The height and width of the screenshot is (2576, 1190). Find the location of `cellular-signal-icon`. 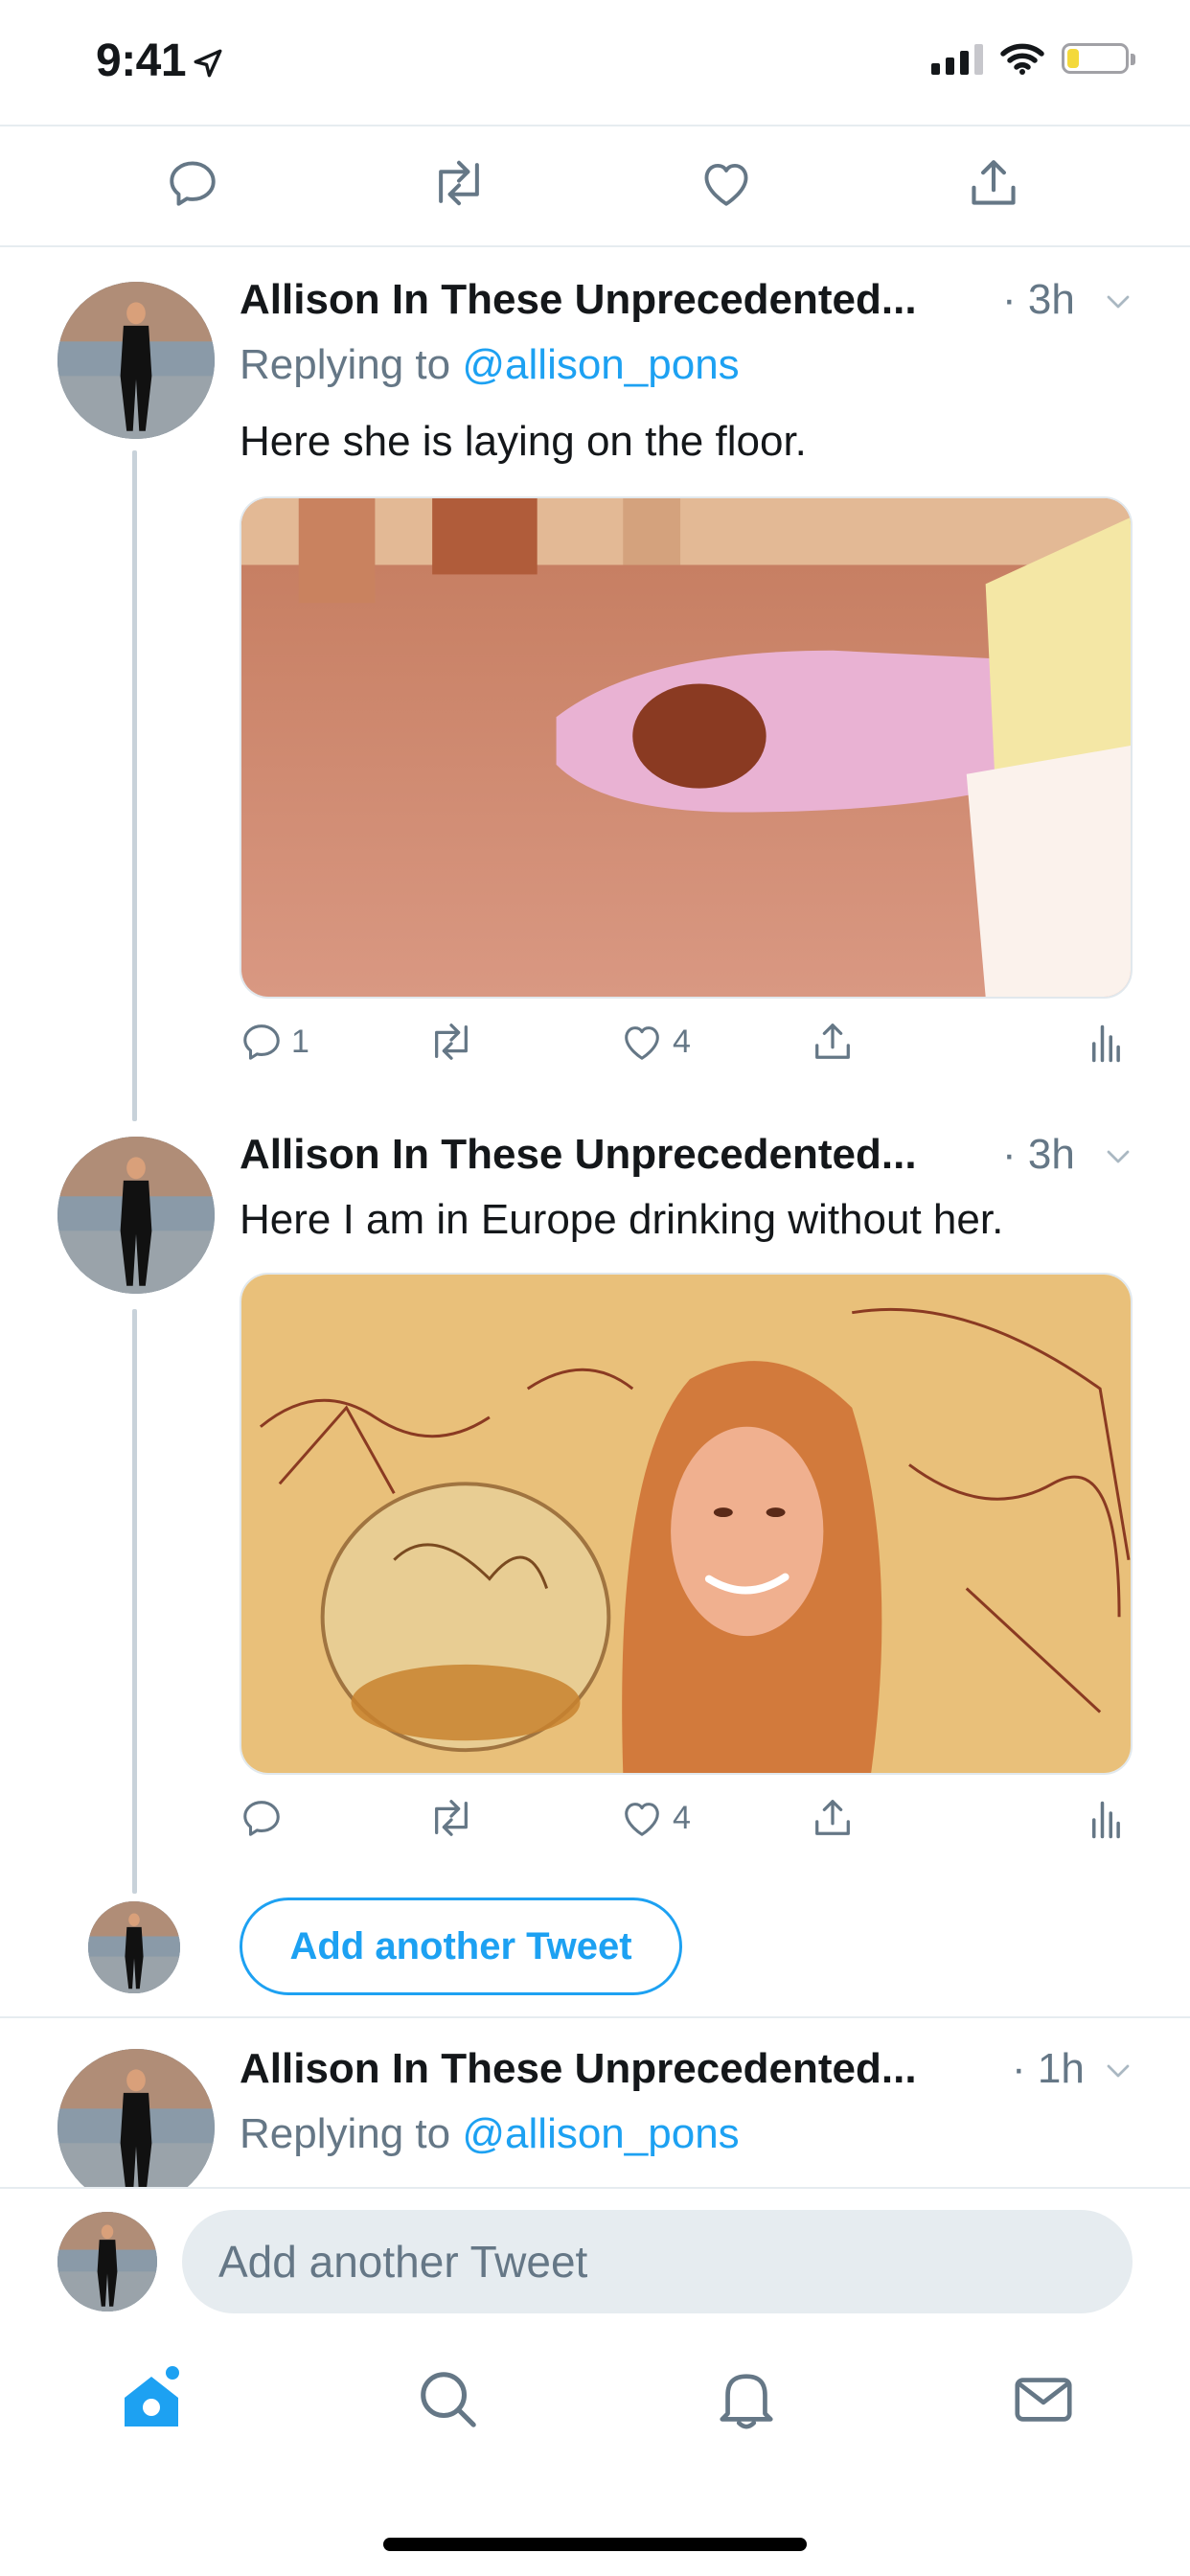

cellular-signal-icon is located at coordinates (957, 58).